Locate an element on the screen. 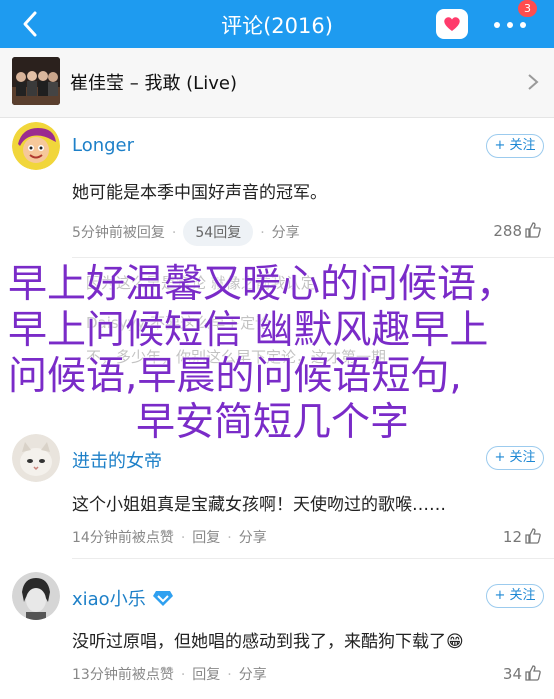 The width and height of the screenshot is (554, 699). overlay-line: 早上好温馨又暖心的问候语， is located at coordinates (262, 284).